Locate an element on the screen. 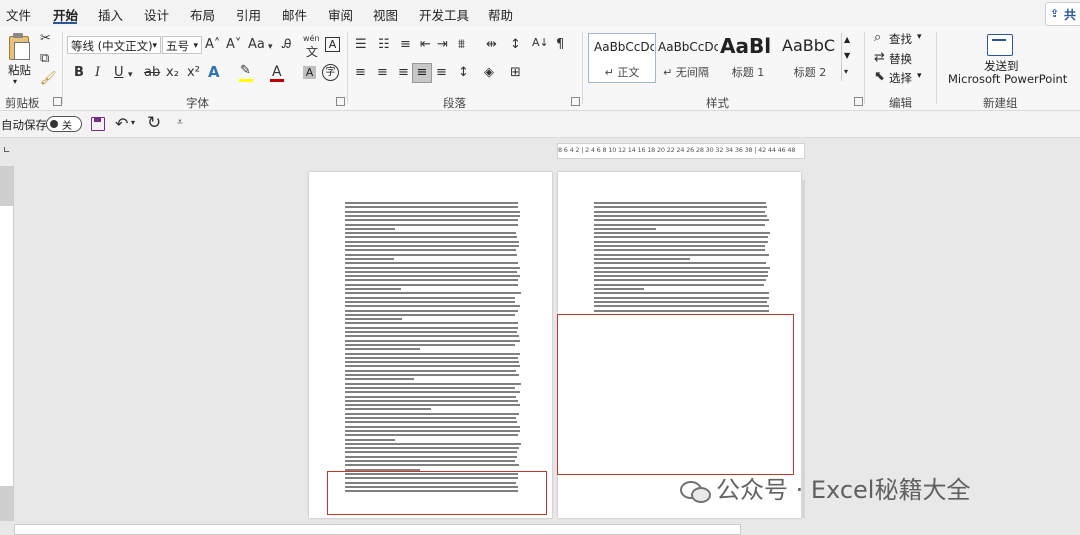  font-launcher-icon is located at coordinates (340, 101).